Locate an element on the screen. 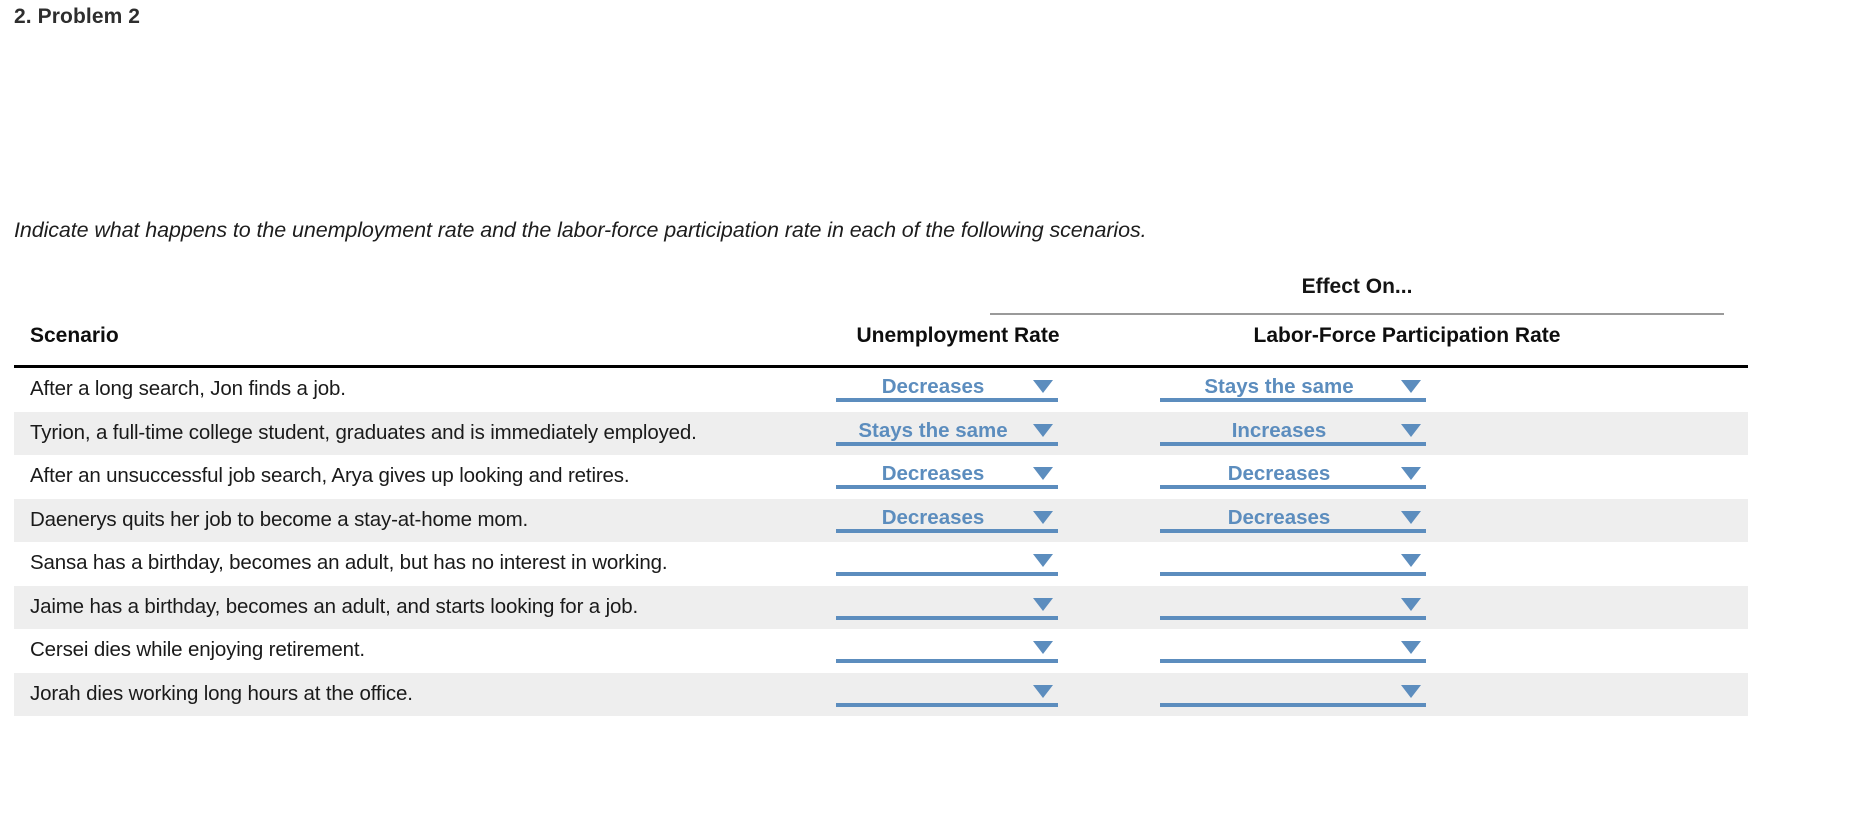 The image size is (1874, 830). dropdown-labor-force-participation-rate: Increases is located at coordinates (1293, 434).